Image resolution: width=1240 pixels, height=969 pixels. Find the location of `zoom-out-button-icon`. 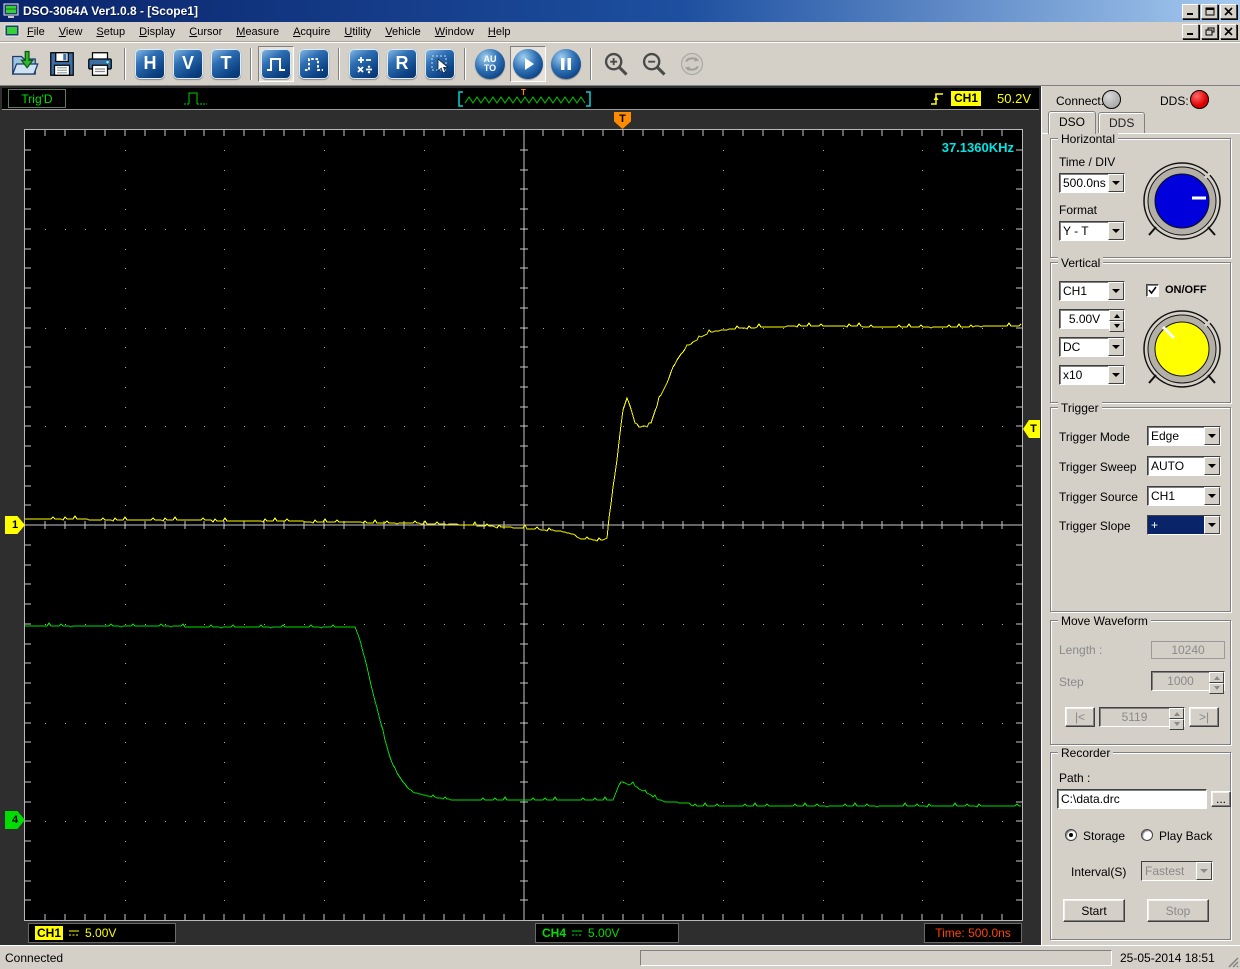

zoom-out-button-icon is located at coordinates (654, 64).